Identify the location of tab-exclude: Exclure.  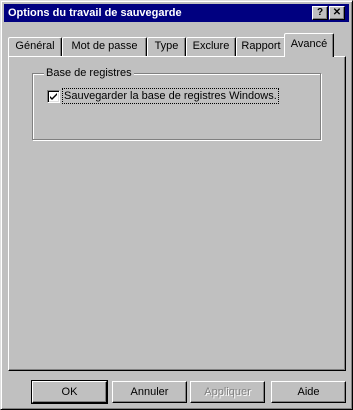
(211, 46).